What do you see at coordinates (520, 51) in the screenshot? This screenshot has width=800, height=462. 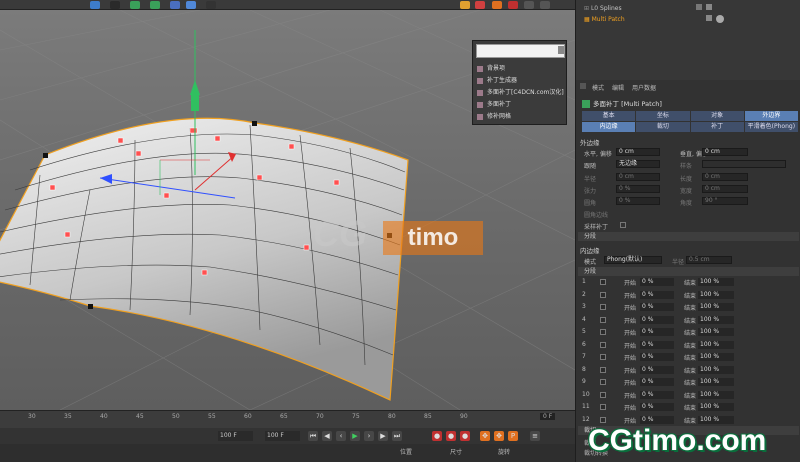 I see `popup-search-field` at bounding box center [520, 51].